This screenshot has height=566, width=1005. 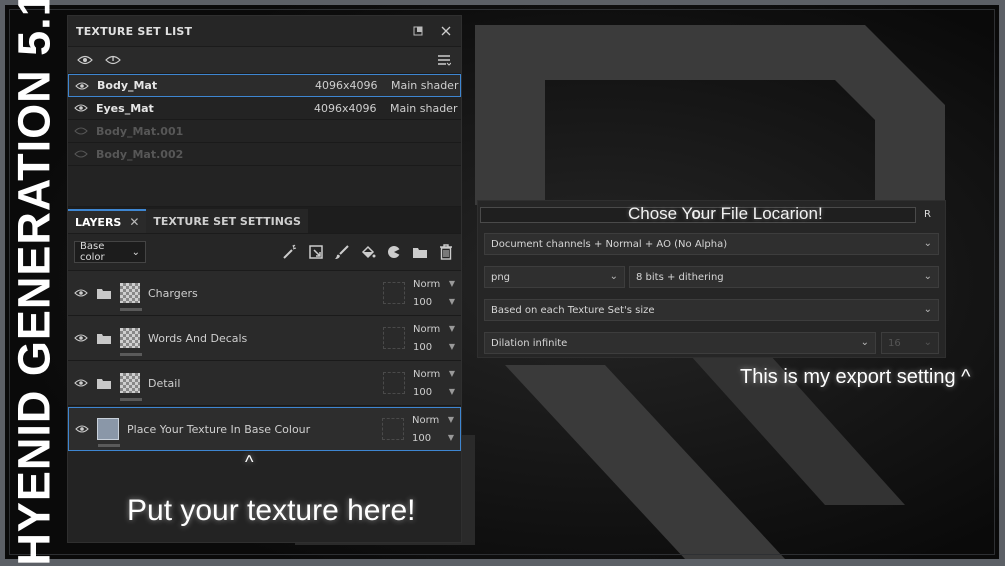 I want to click on paint-bucket-icon, so click(x=368, y=252).